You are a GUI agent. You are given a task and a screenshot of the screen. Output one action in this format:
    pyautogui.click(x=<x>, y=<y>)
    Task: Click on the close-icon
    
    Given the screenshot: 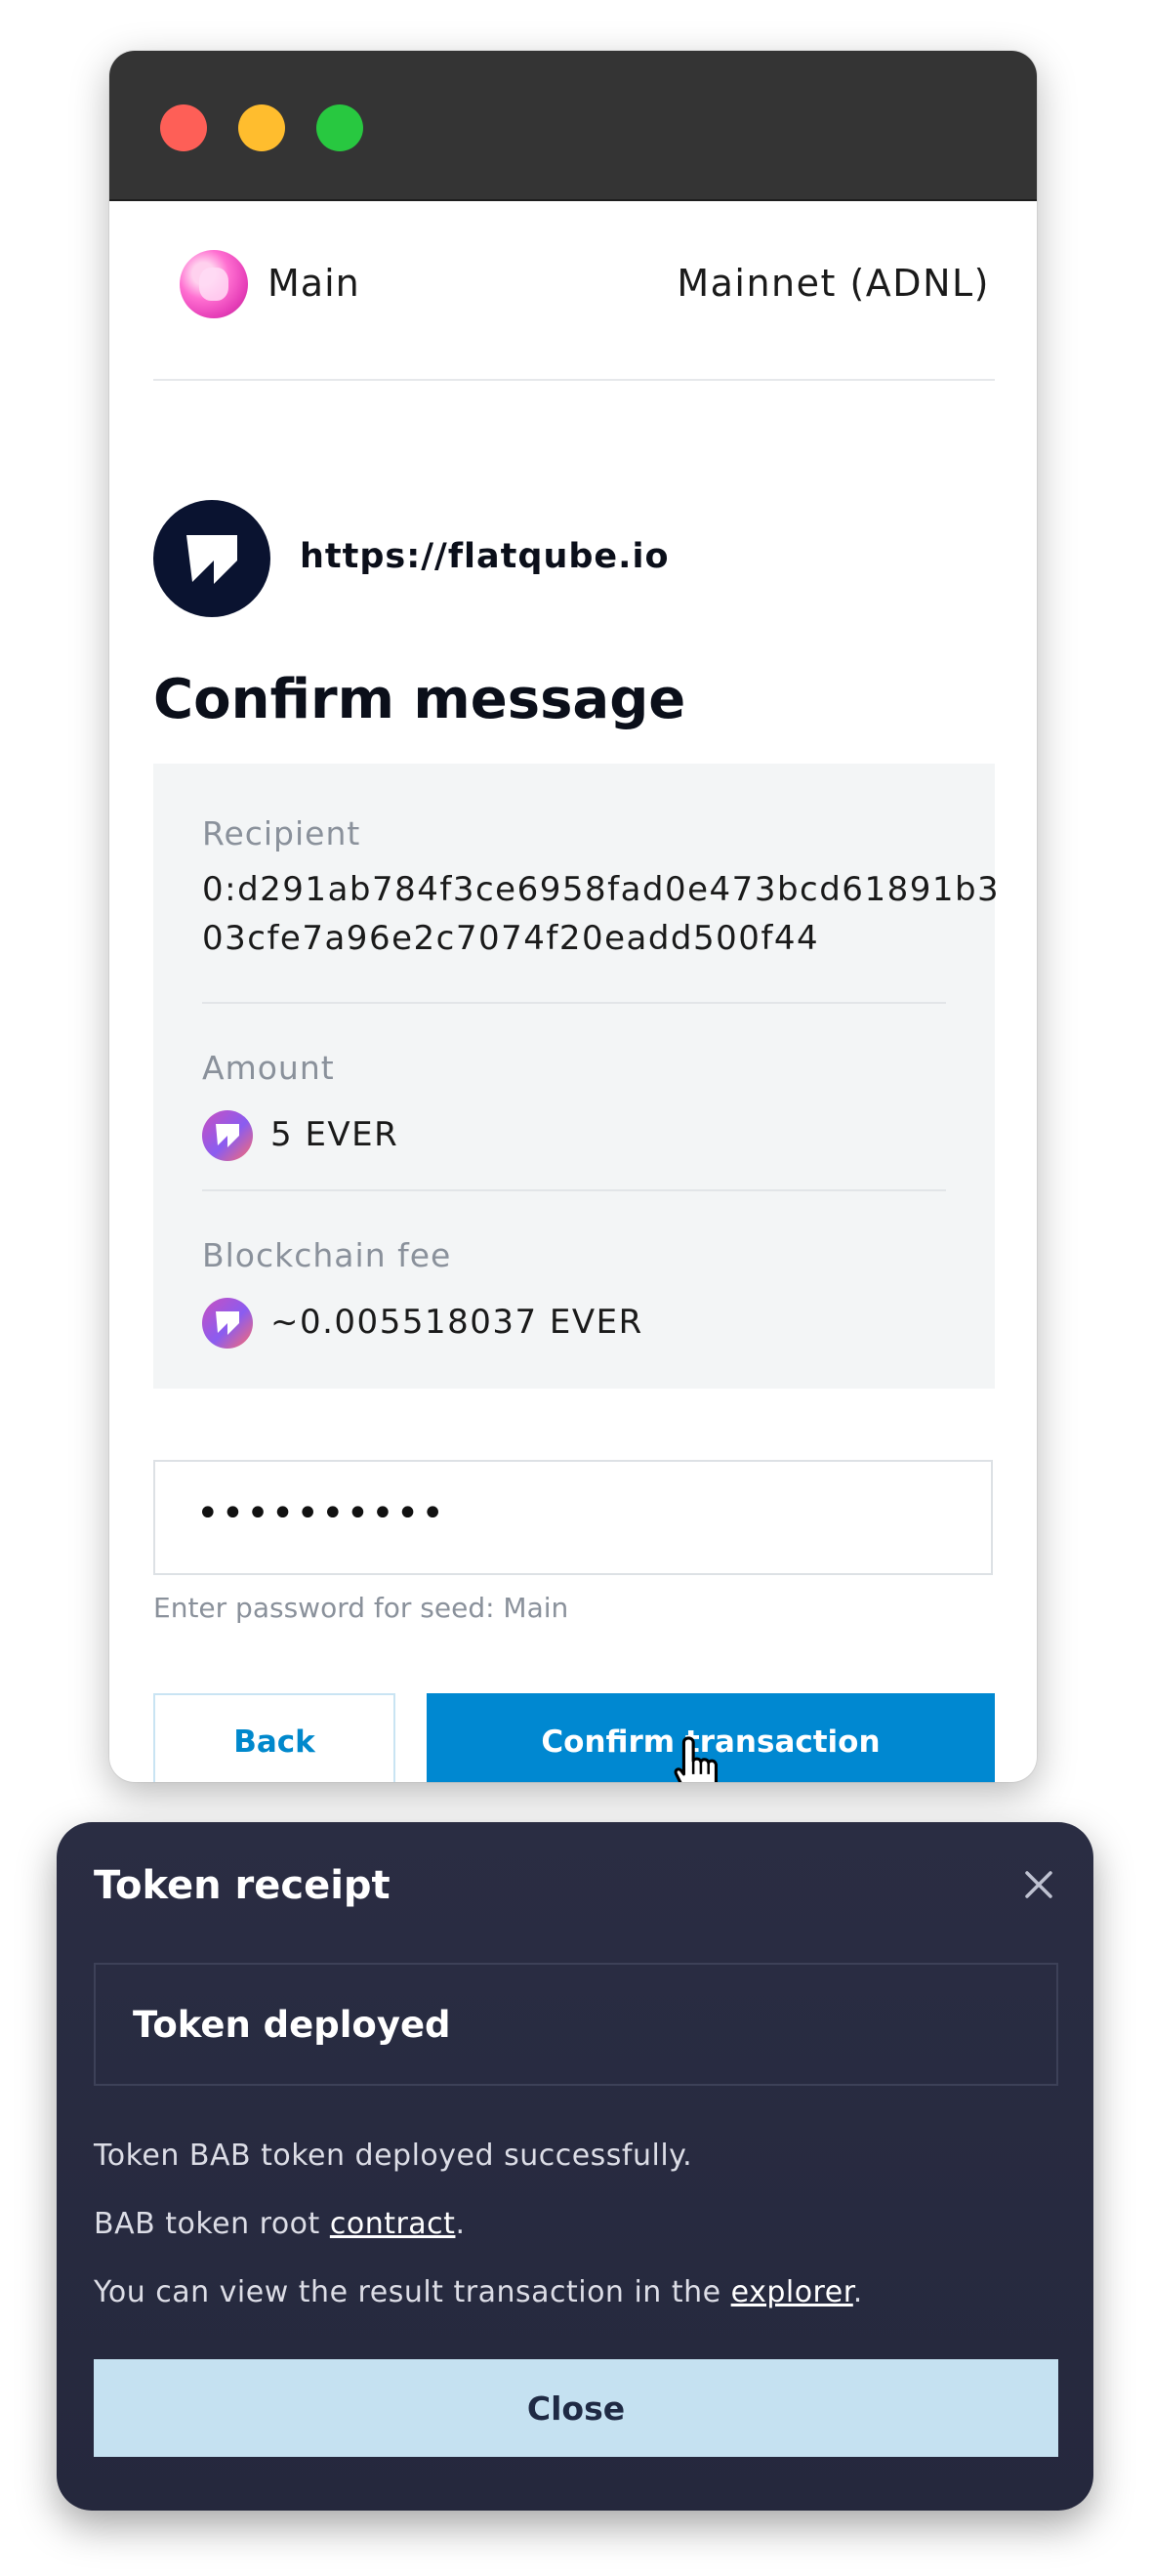 What is the action you would take?
    pyautogui.click(x=1039, y=1884)
    